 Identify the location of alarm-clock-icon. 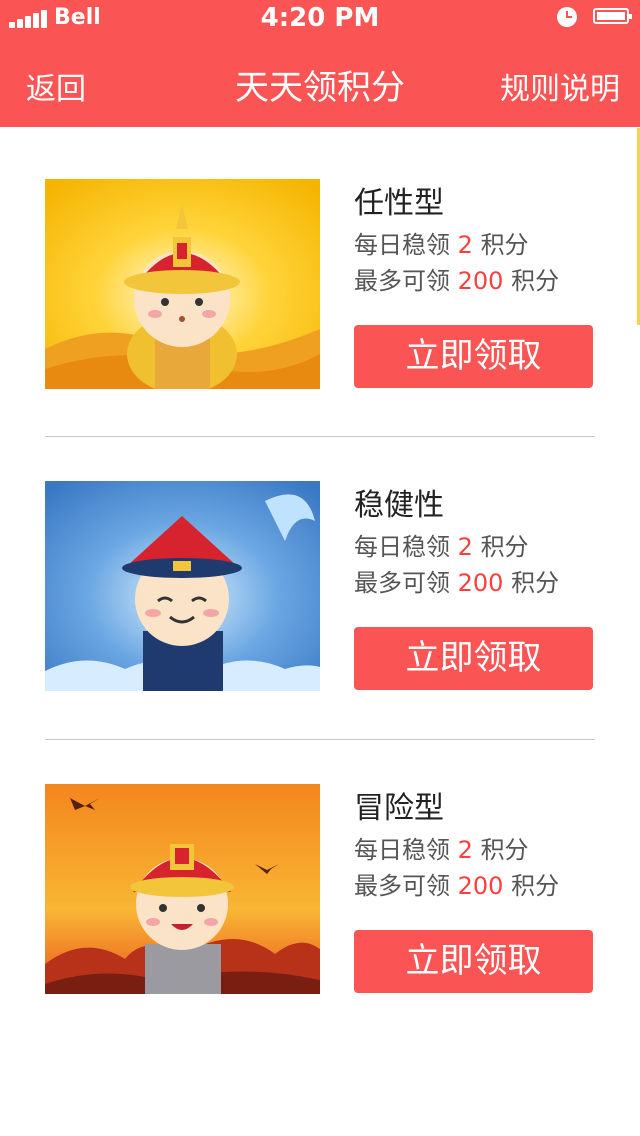
(567, 17).